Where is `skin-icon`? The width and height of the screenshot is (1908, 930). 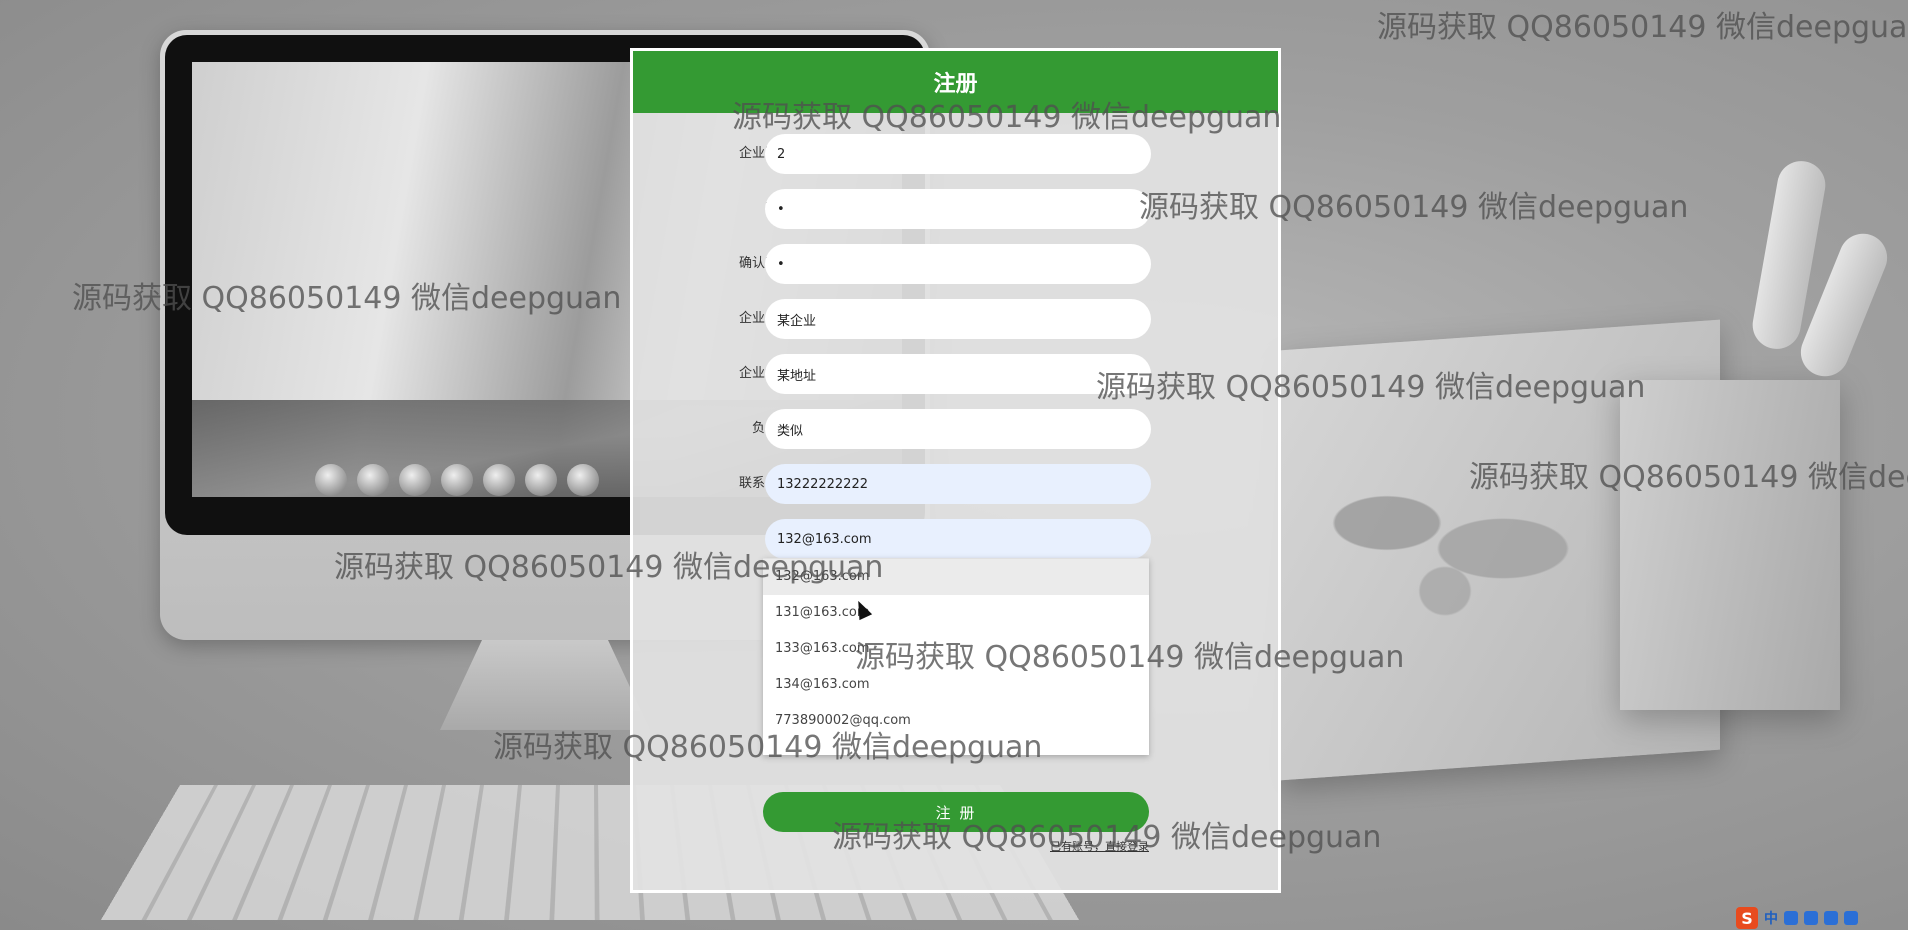 skin-icon is located at coordinates (1851, 918).